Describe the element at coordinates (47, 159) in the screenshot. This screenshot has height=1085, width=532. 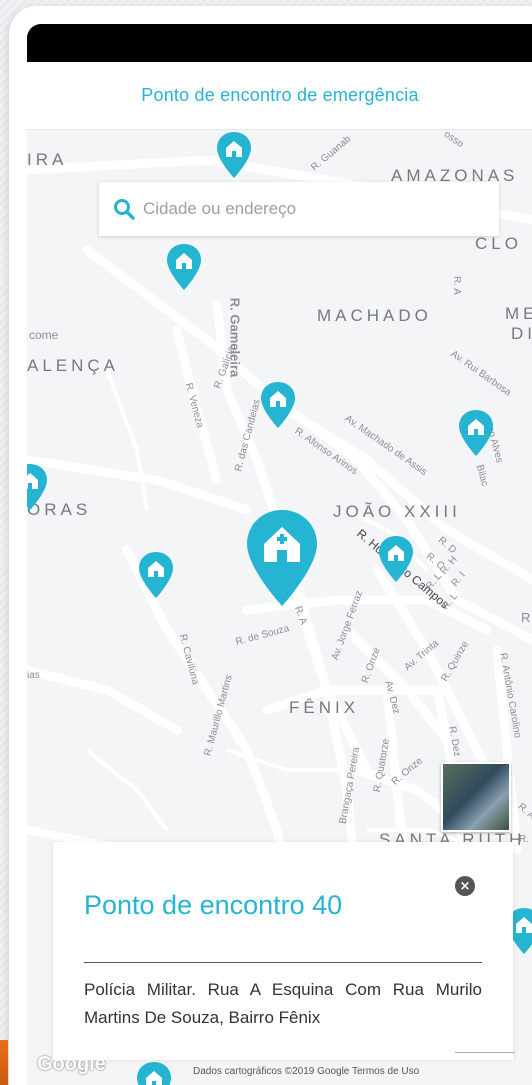
I see `district-label: IRA` at that location.